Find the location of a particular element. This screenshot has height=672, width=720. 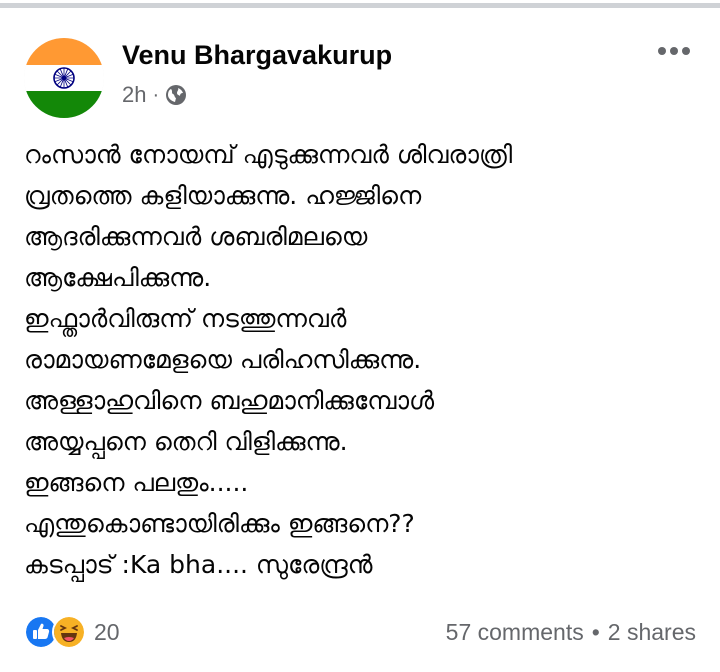

engagement-stats: 57 comments • 2 shares is located at coordinates (571, 632).